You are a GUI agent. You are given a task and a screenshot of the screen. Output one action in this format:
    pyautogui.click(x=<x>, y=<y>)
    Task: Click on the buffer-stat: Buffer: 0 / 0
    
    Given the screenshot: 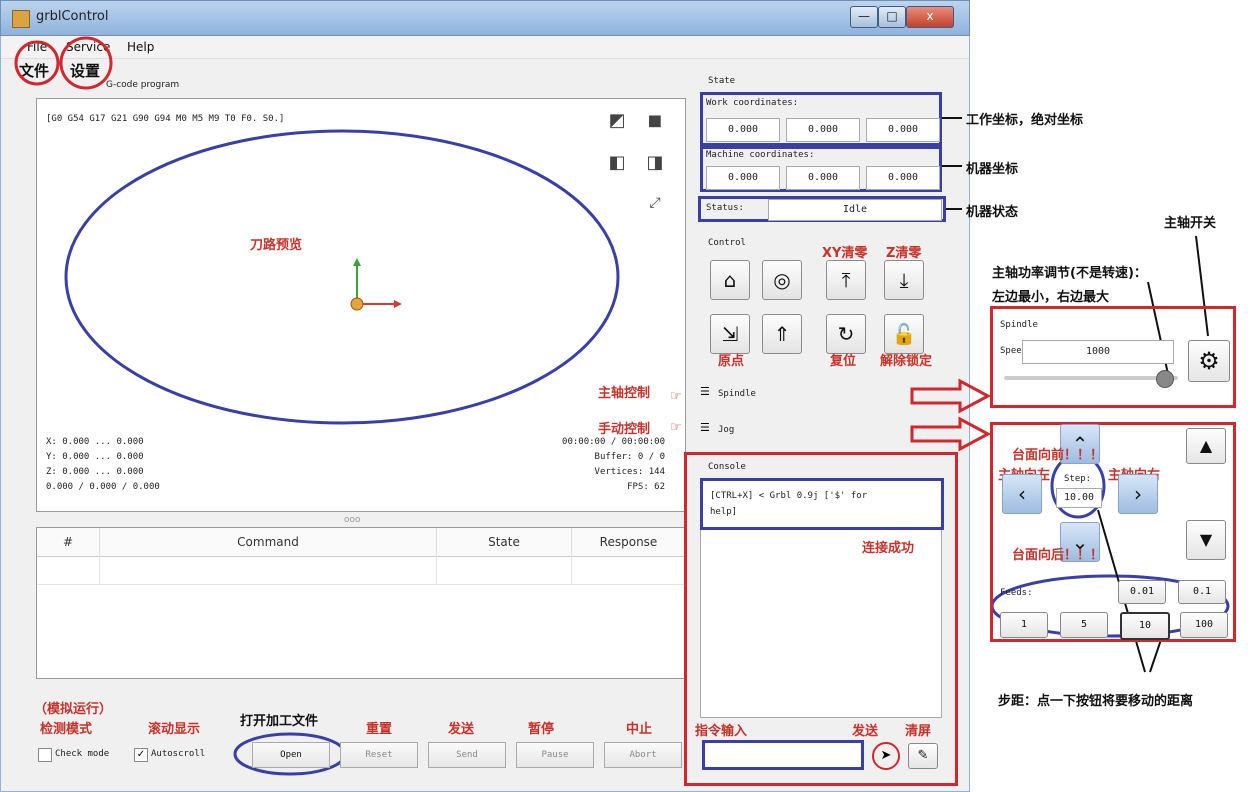 What is the action you would take?
    pyautogui.click(x=629, y=457)
    